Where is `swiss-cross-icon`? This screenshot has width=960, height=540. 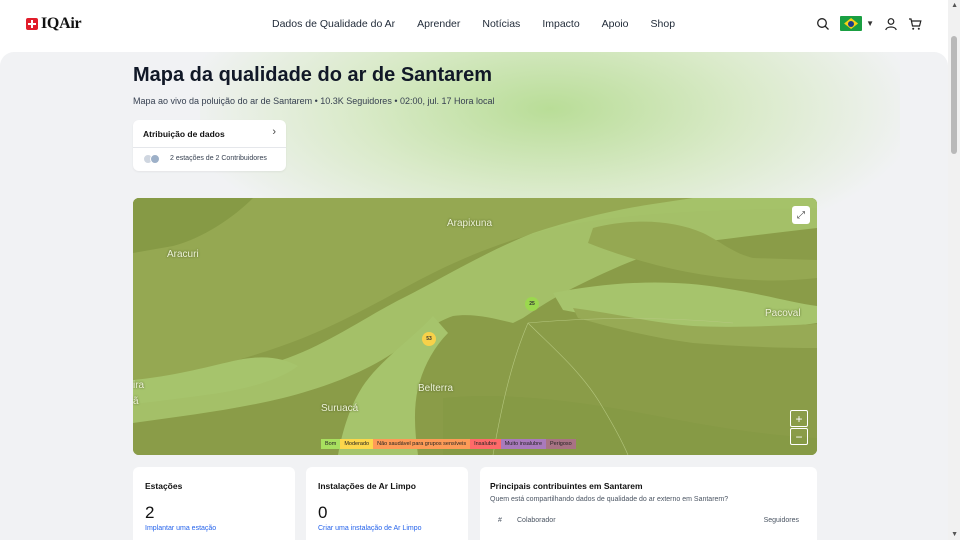 swiss-cross-icon is located at coordinates (32, 24).